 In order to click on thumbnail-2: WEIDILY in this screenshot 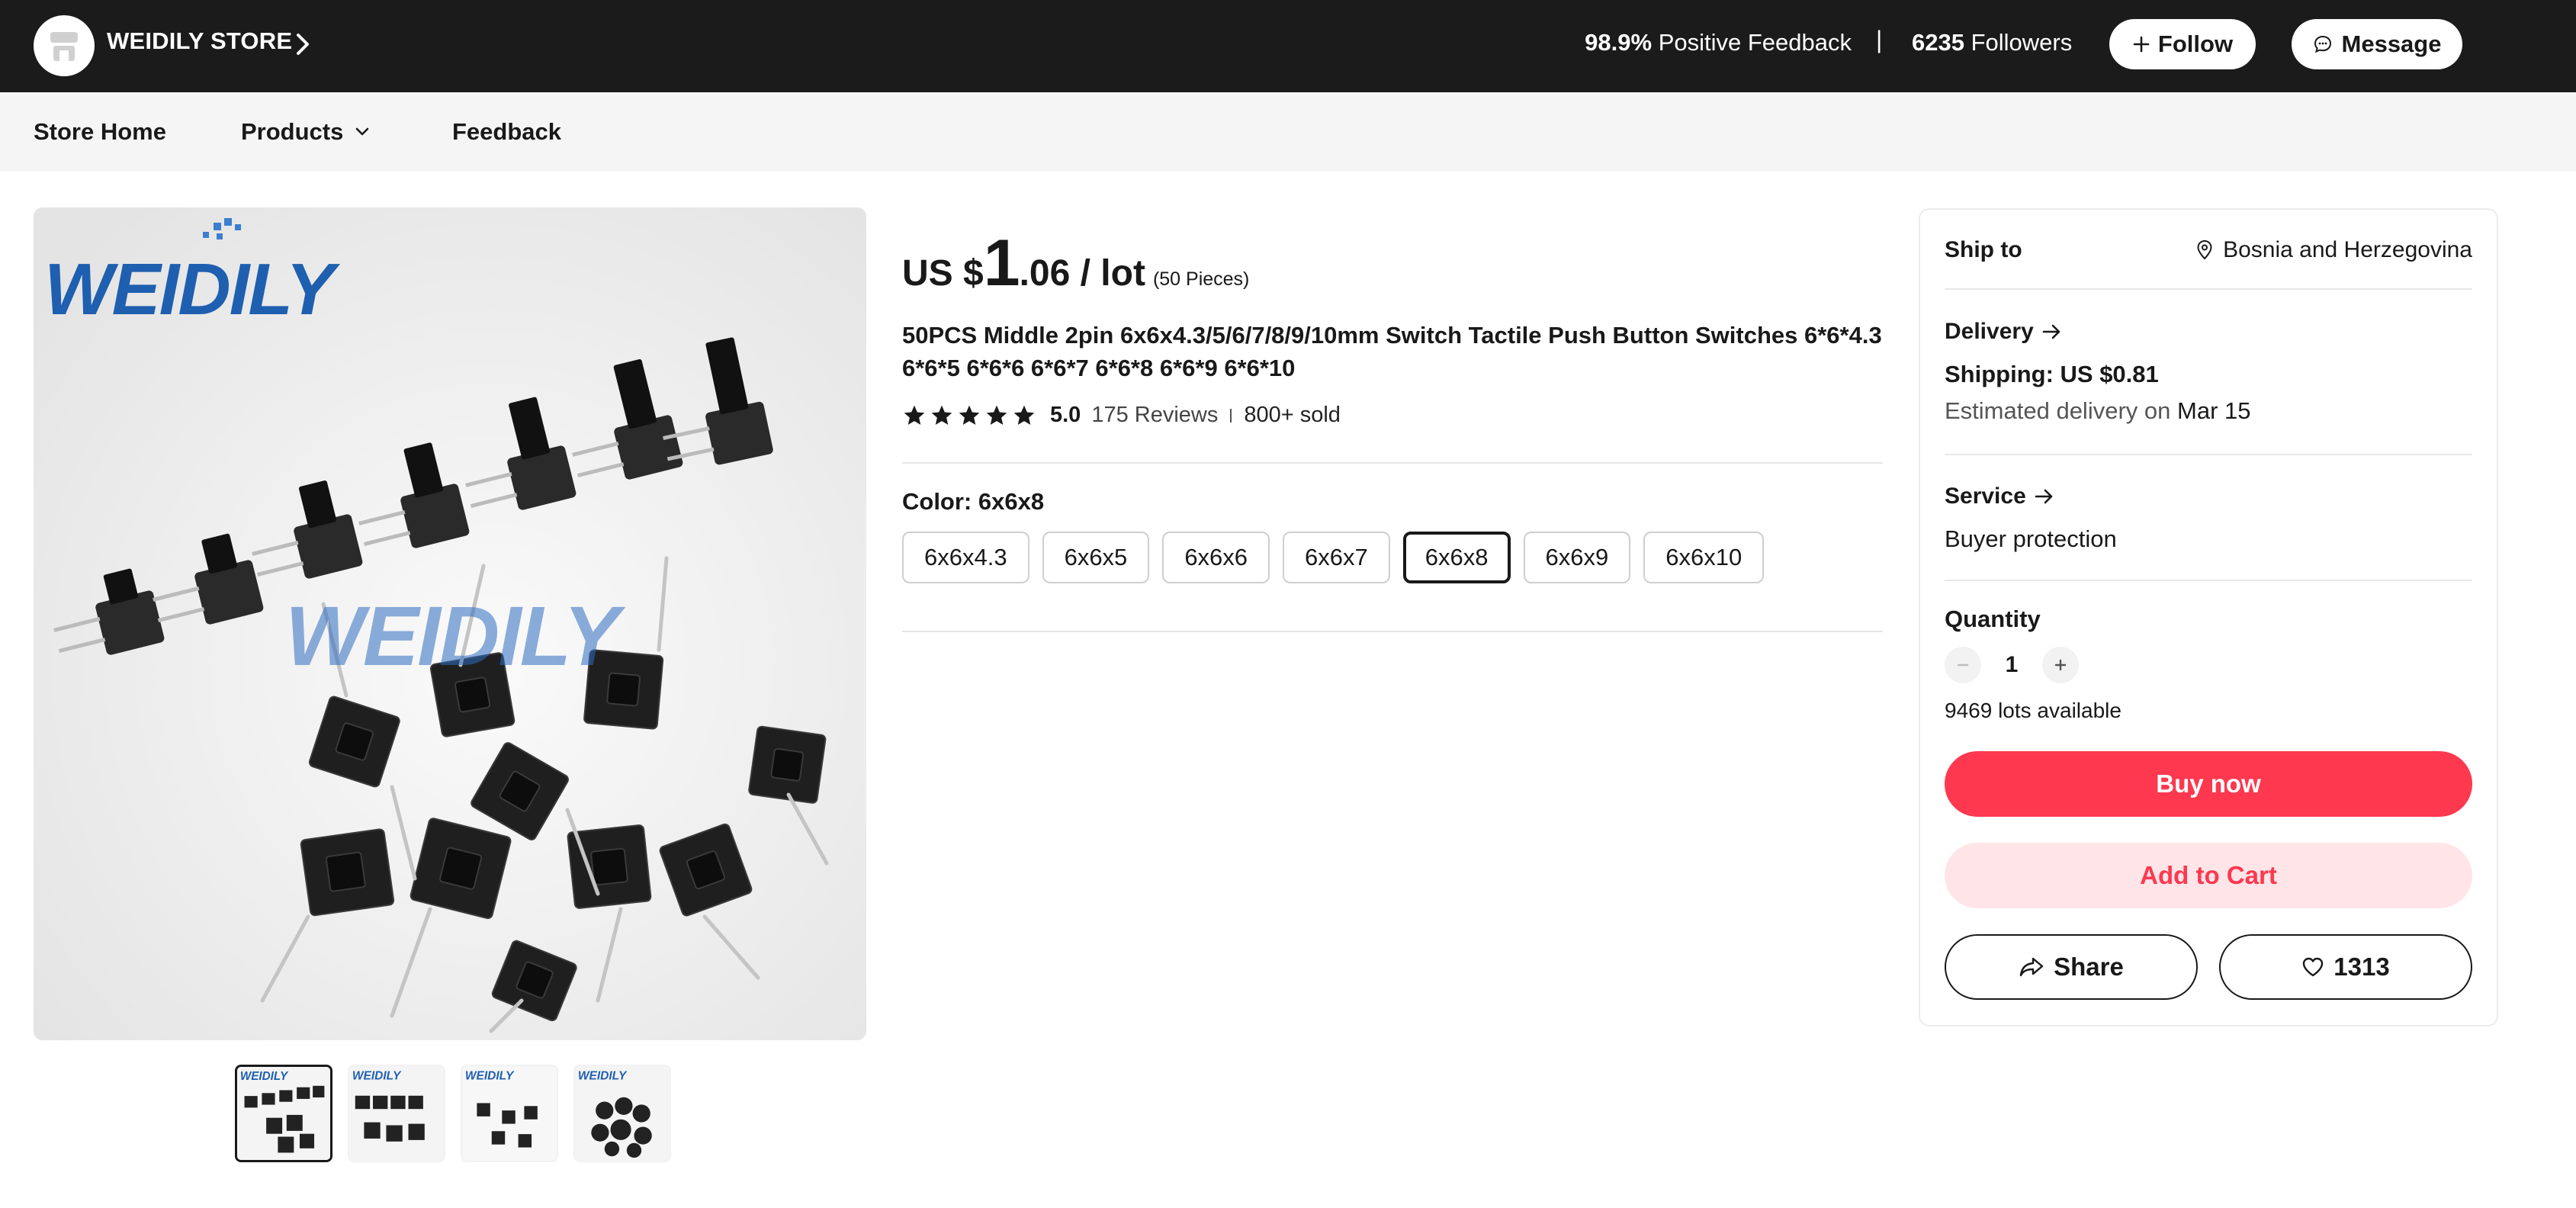, I will do `click(396, 1113)`.